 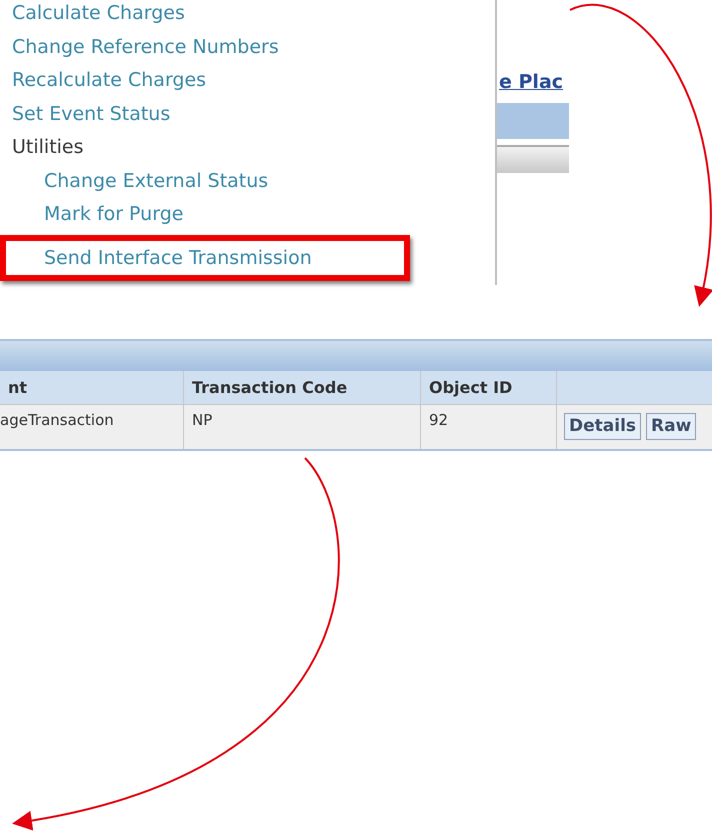 What do you see at coordinates (247, 50) in the screenshot?
I see `menu-item: Change Reference Numbers` at bounding box center [247, 50].